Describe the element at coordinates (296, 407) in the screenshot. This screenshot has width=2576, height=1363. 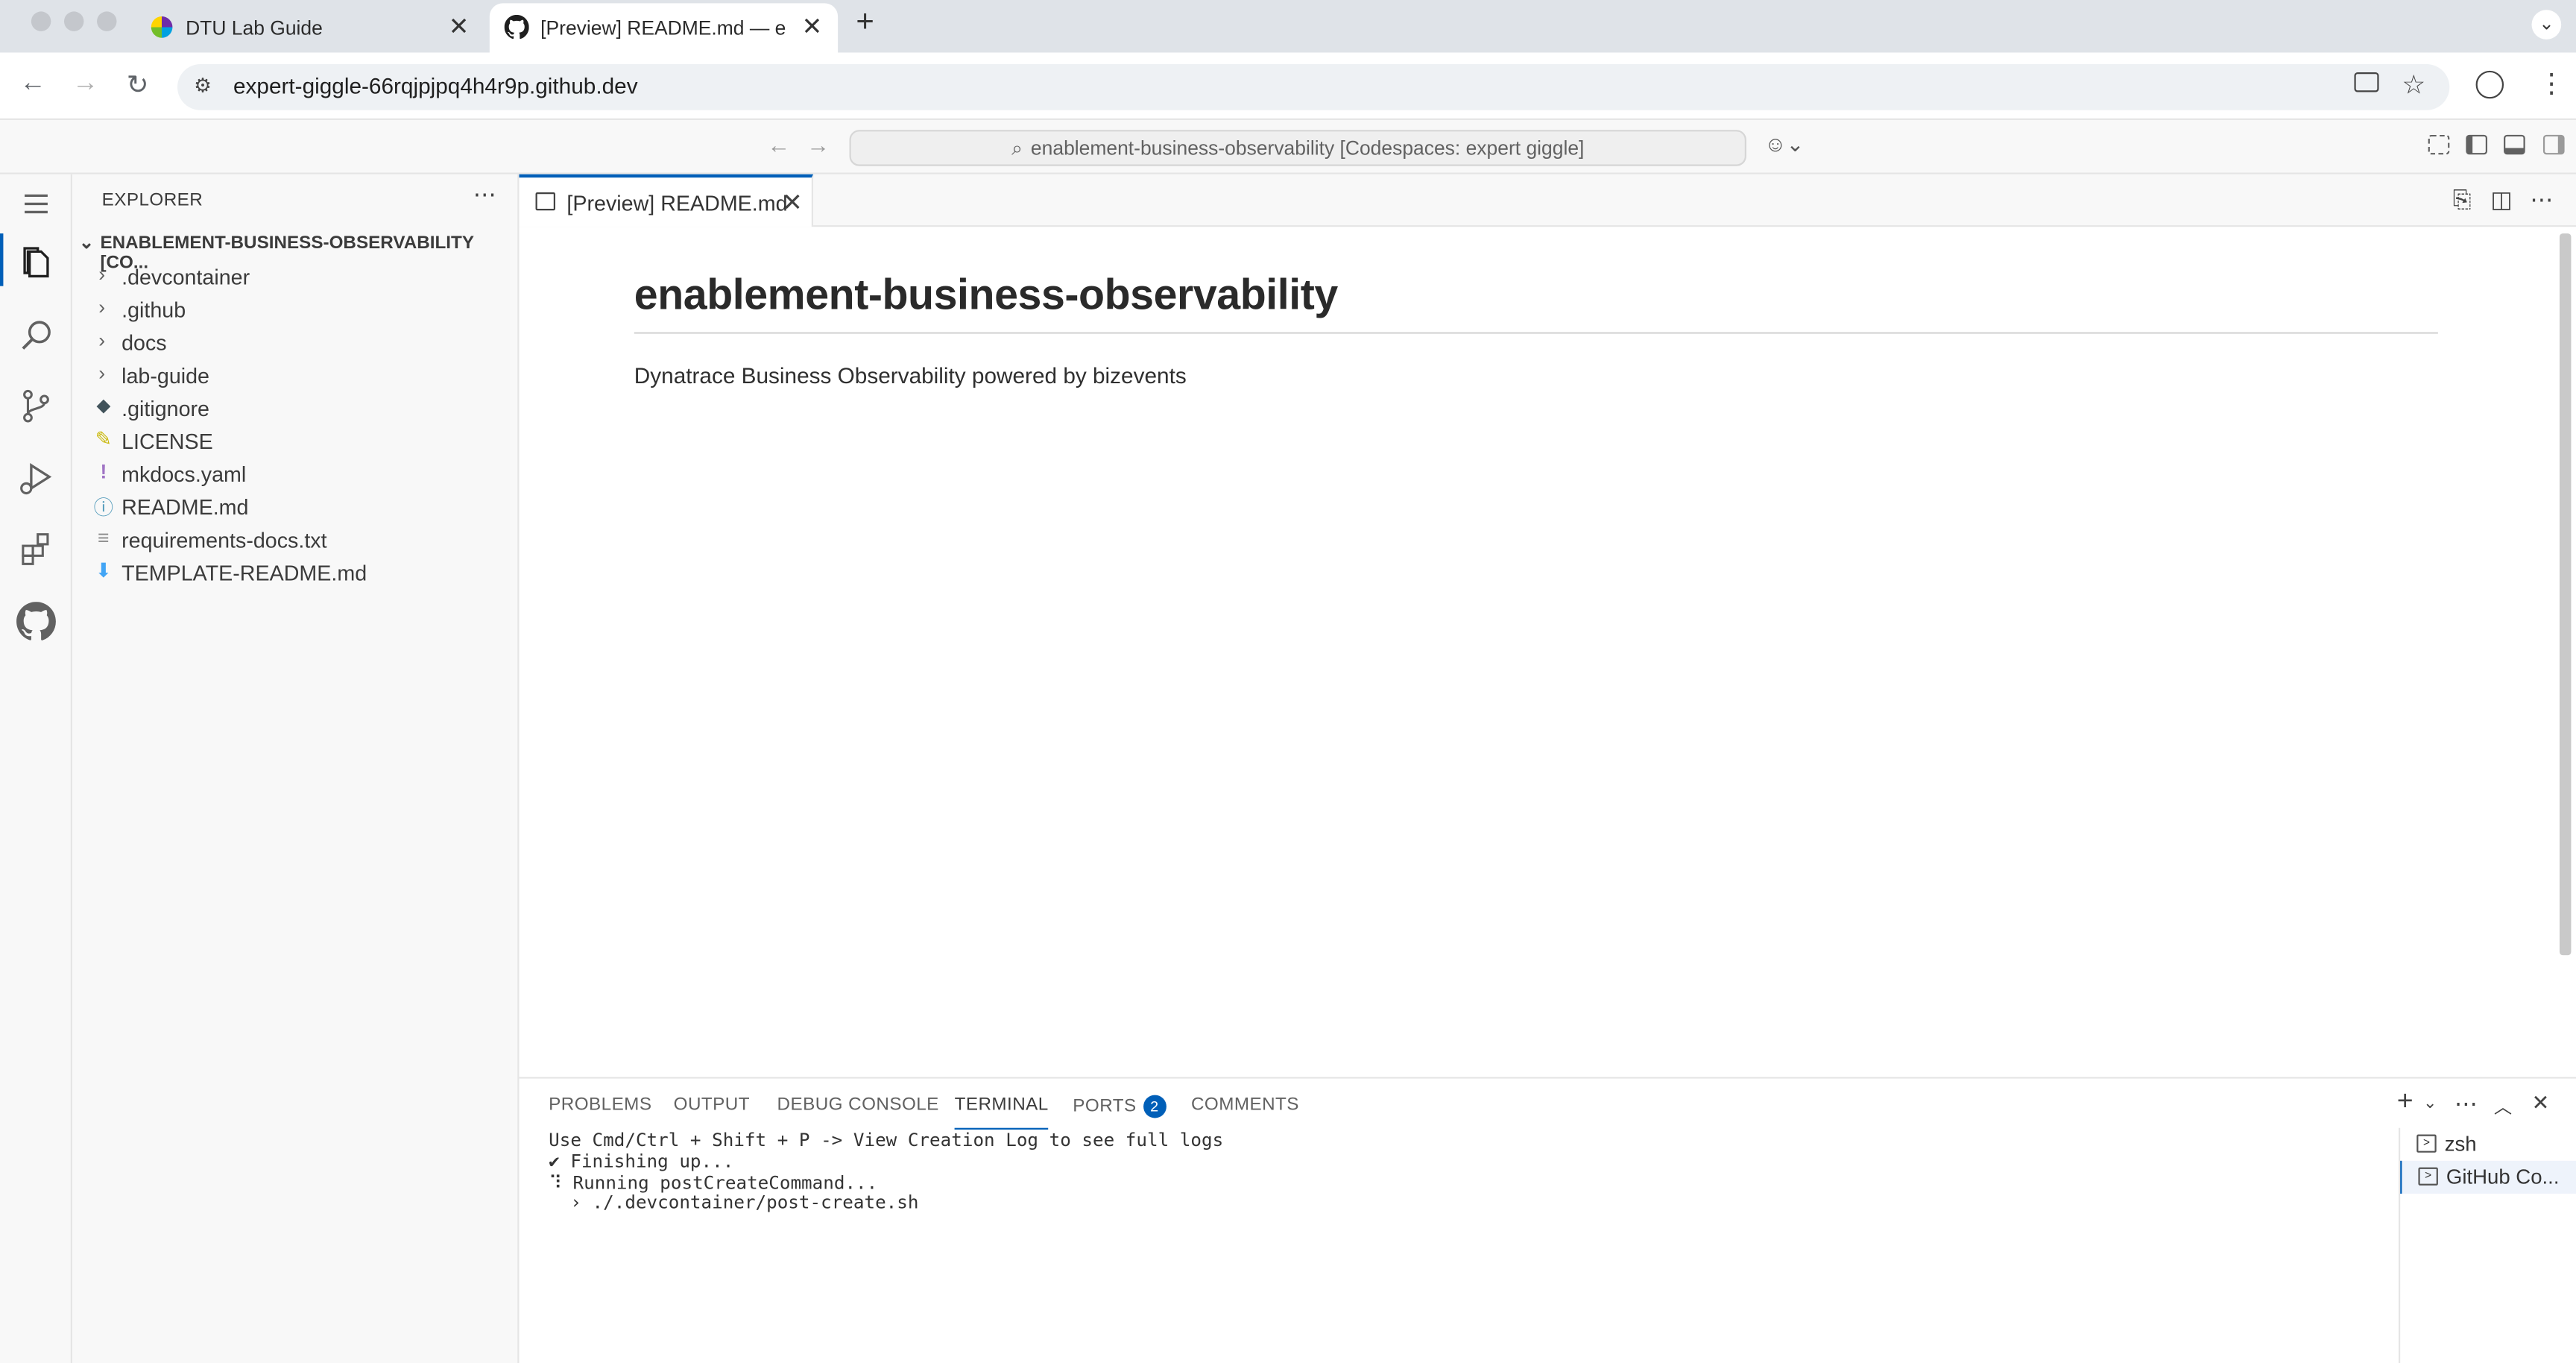
I see `tree-item-gitignore: ◆ .gitignore` at that location.